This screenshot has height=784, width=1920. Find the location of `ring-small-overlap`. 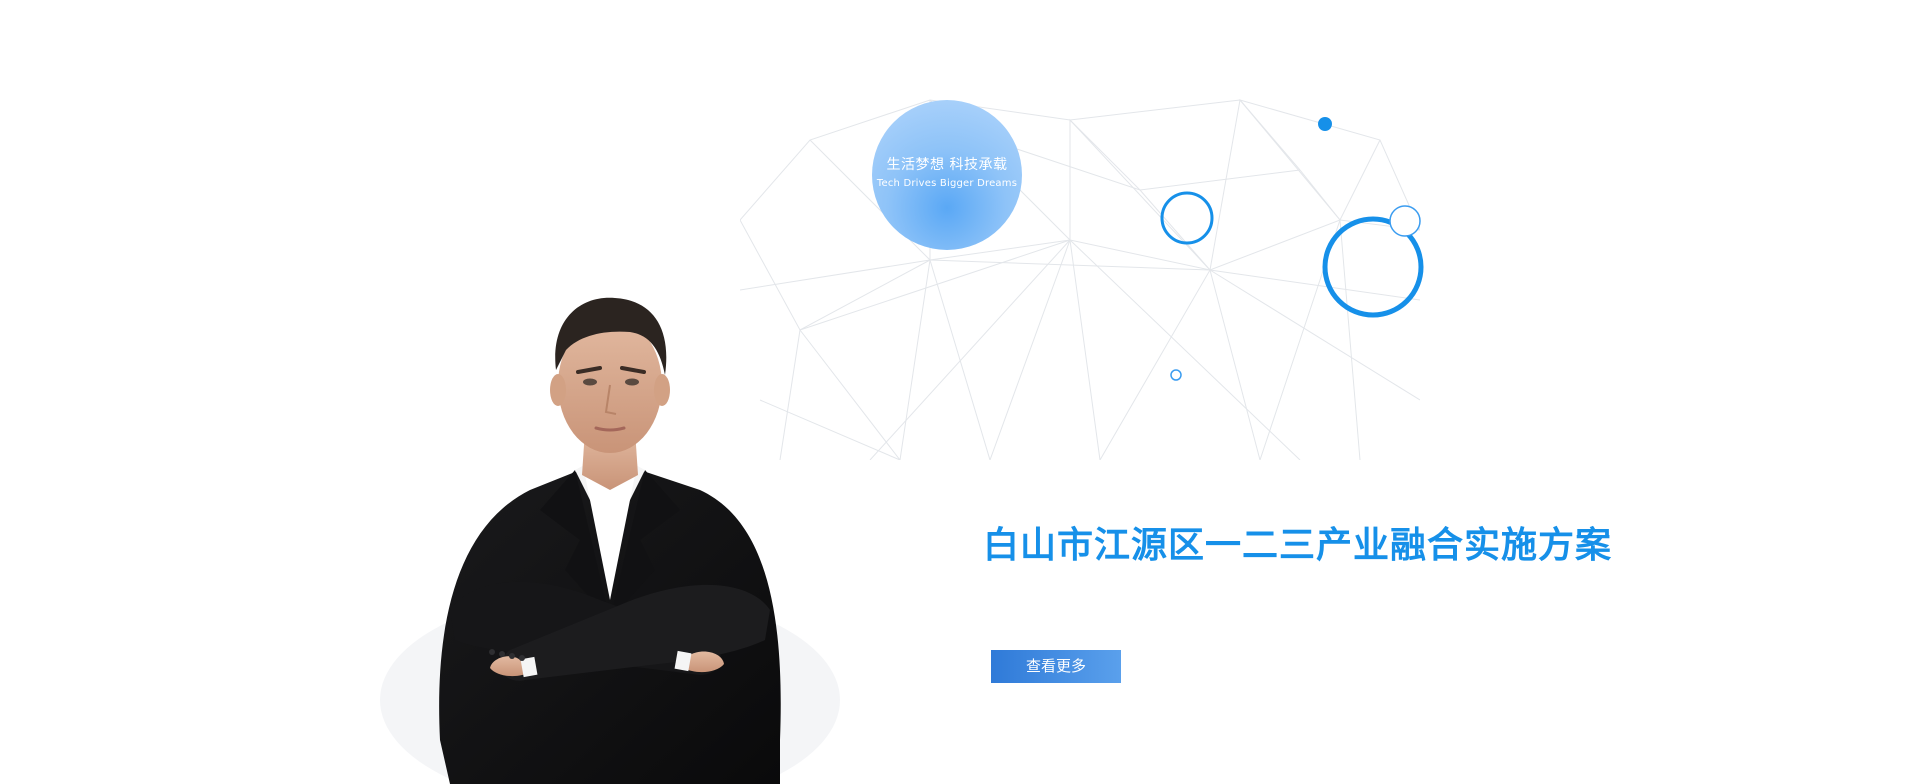

ring-small-overlap is located at coordinates (1405, 221).